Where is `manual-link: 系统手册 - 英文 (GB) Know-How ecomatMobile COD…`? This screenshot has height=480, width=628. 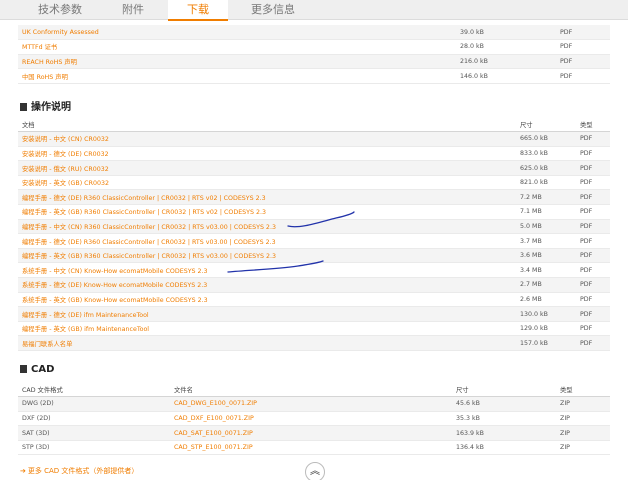
manual-link: 系统手册 - 英文 (GB) Know-How ecomatMobile COD… is located at coordinates (115, 300).